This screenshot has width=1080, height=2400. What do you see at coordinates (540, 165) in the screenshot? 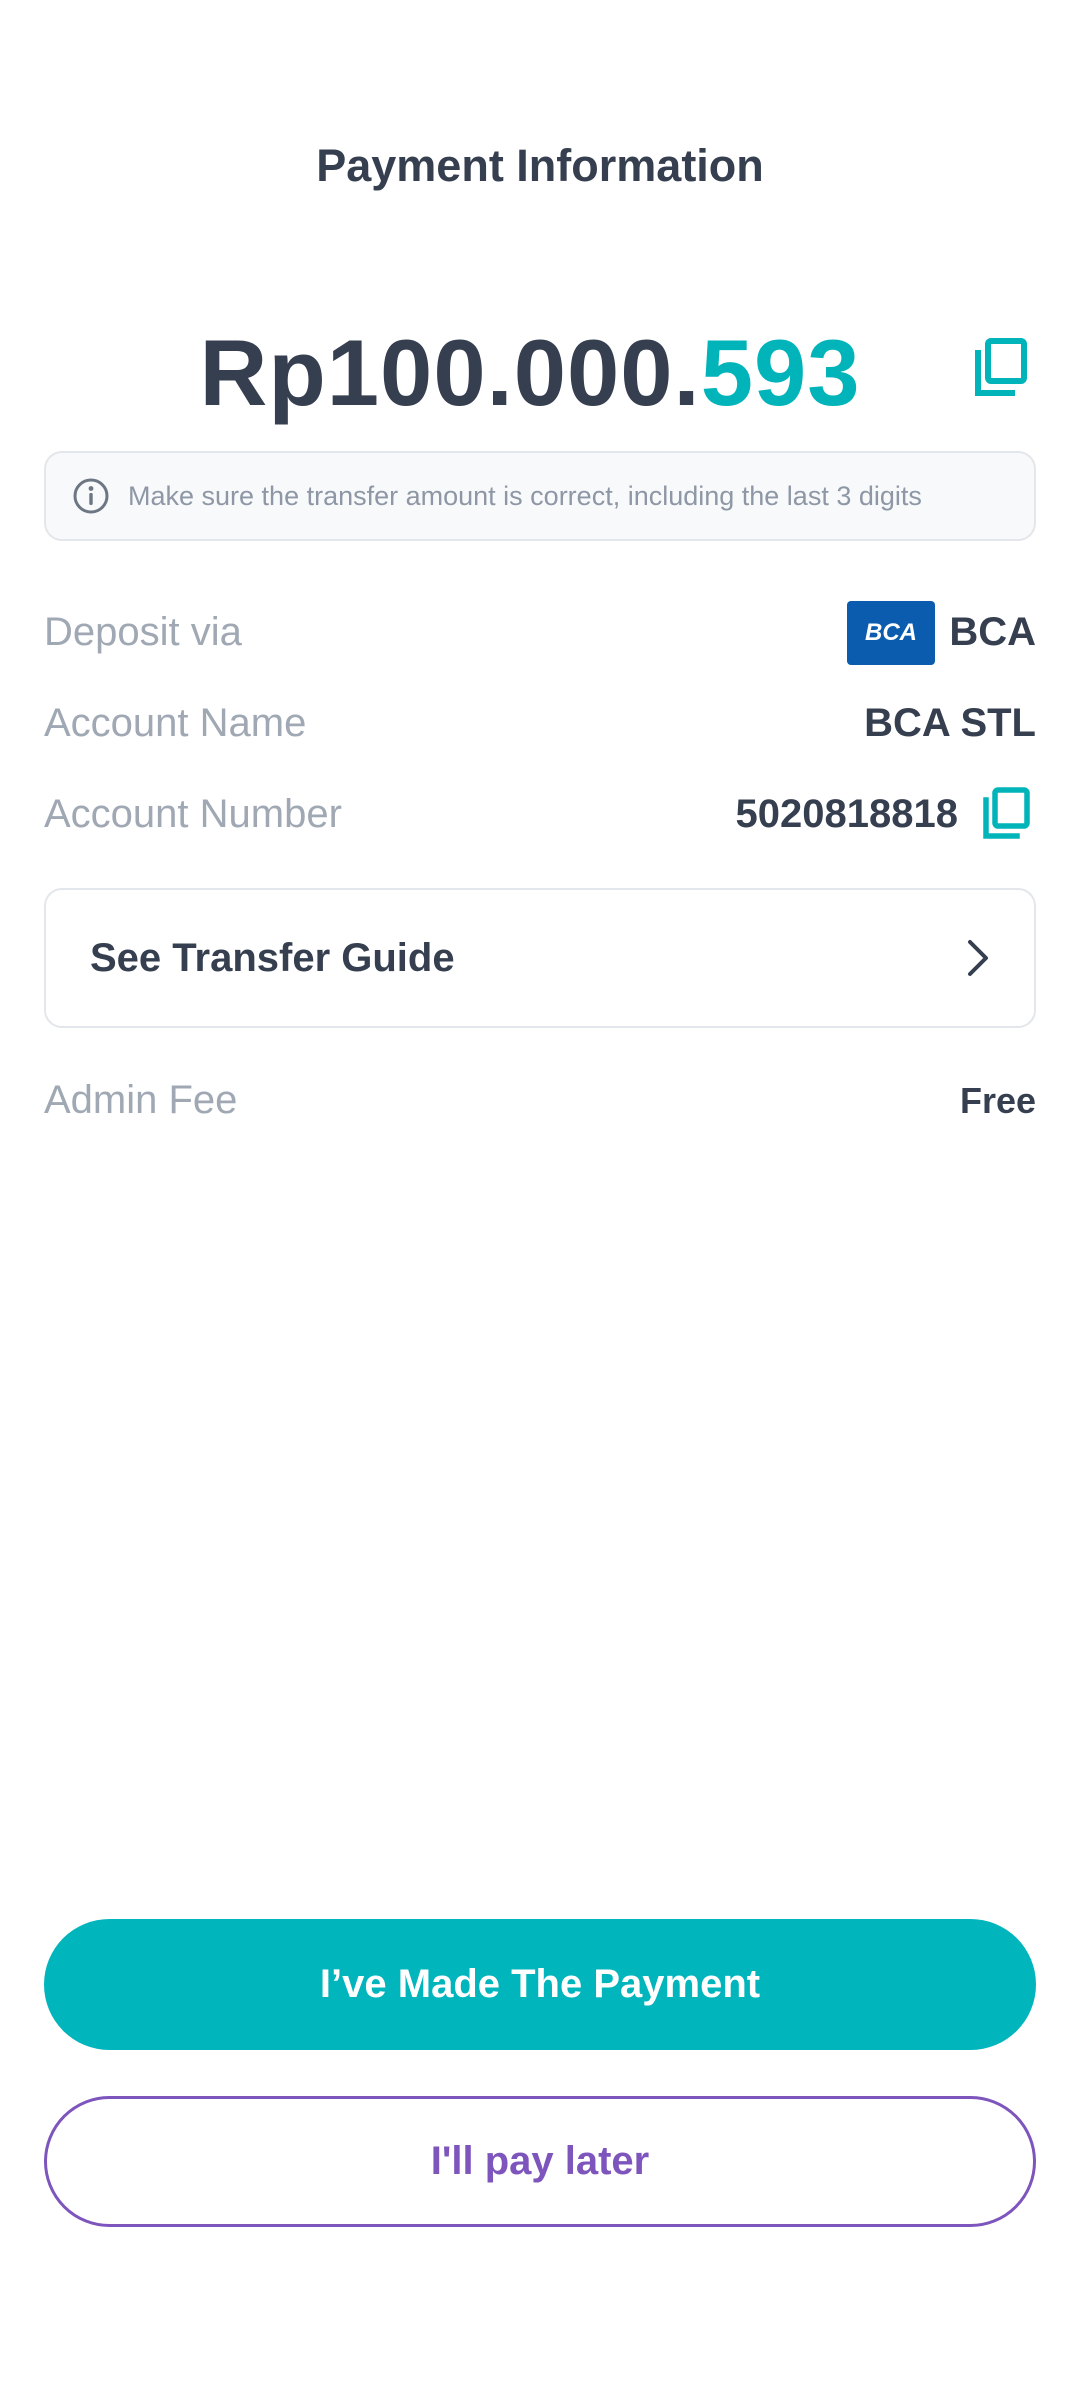
I see `page-title: Payment Information` at bounding box center [540, 165].